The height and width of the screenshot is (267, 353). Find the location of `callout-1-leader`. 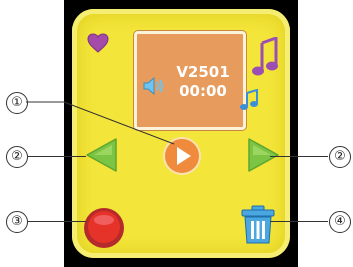

callout-1-leader is located at coordinates (100, 123).